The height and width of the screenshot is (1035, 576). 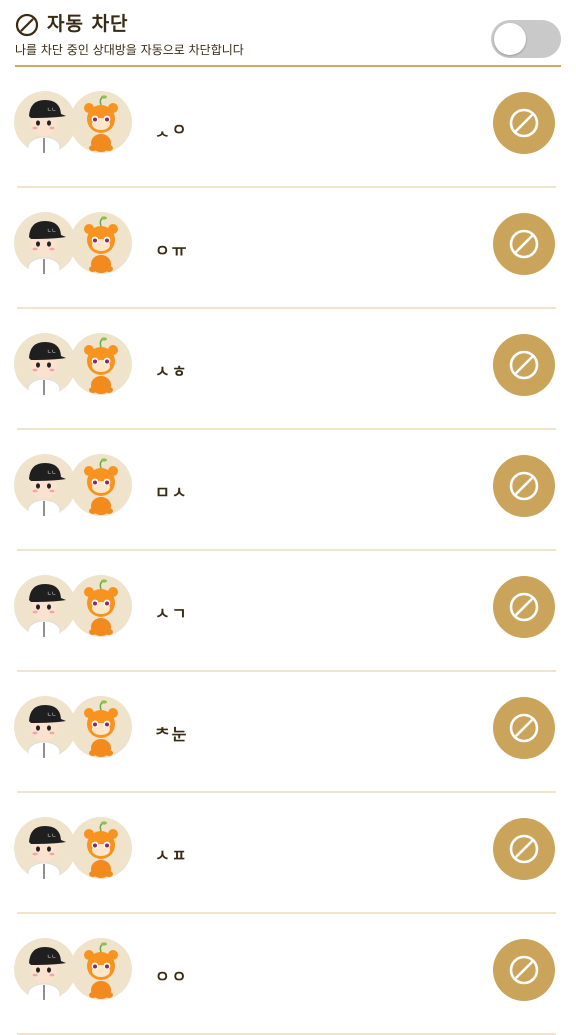 What do you see at coordinates (288, 732) in the screenshot?
I see `user-row: ㄴㄴ ᄎ눈` at bounding box center [288, 732].